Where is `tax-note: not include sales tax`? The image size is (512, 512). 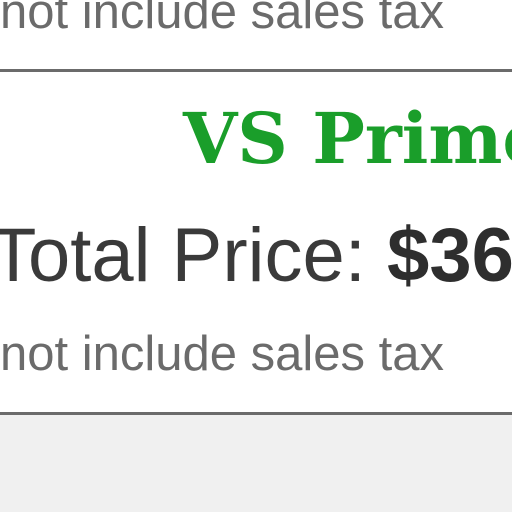
tax-note: not include sales tax is located at coordinates (222, 354).